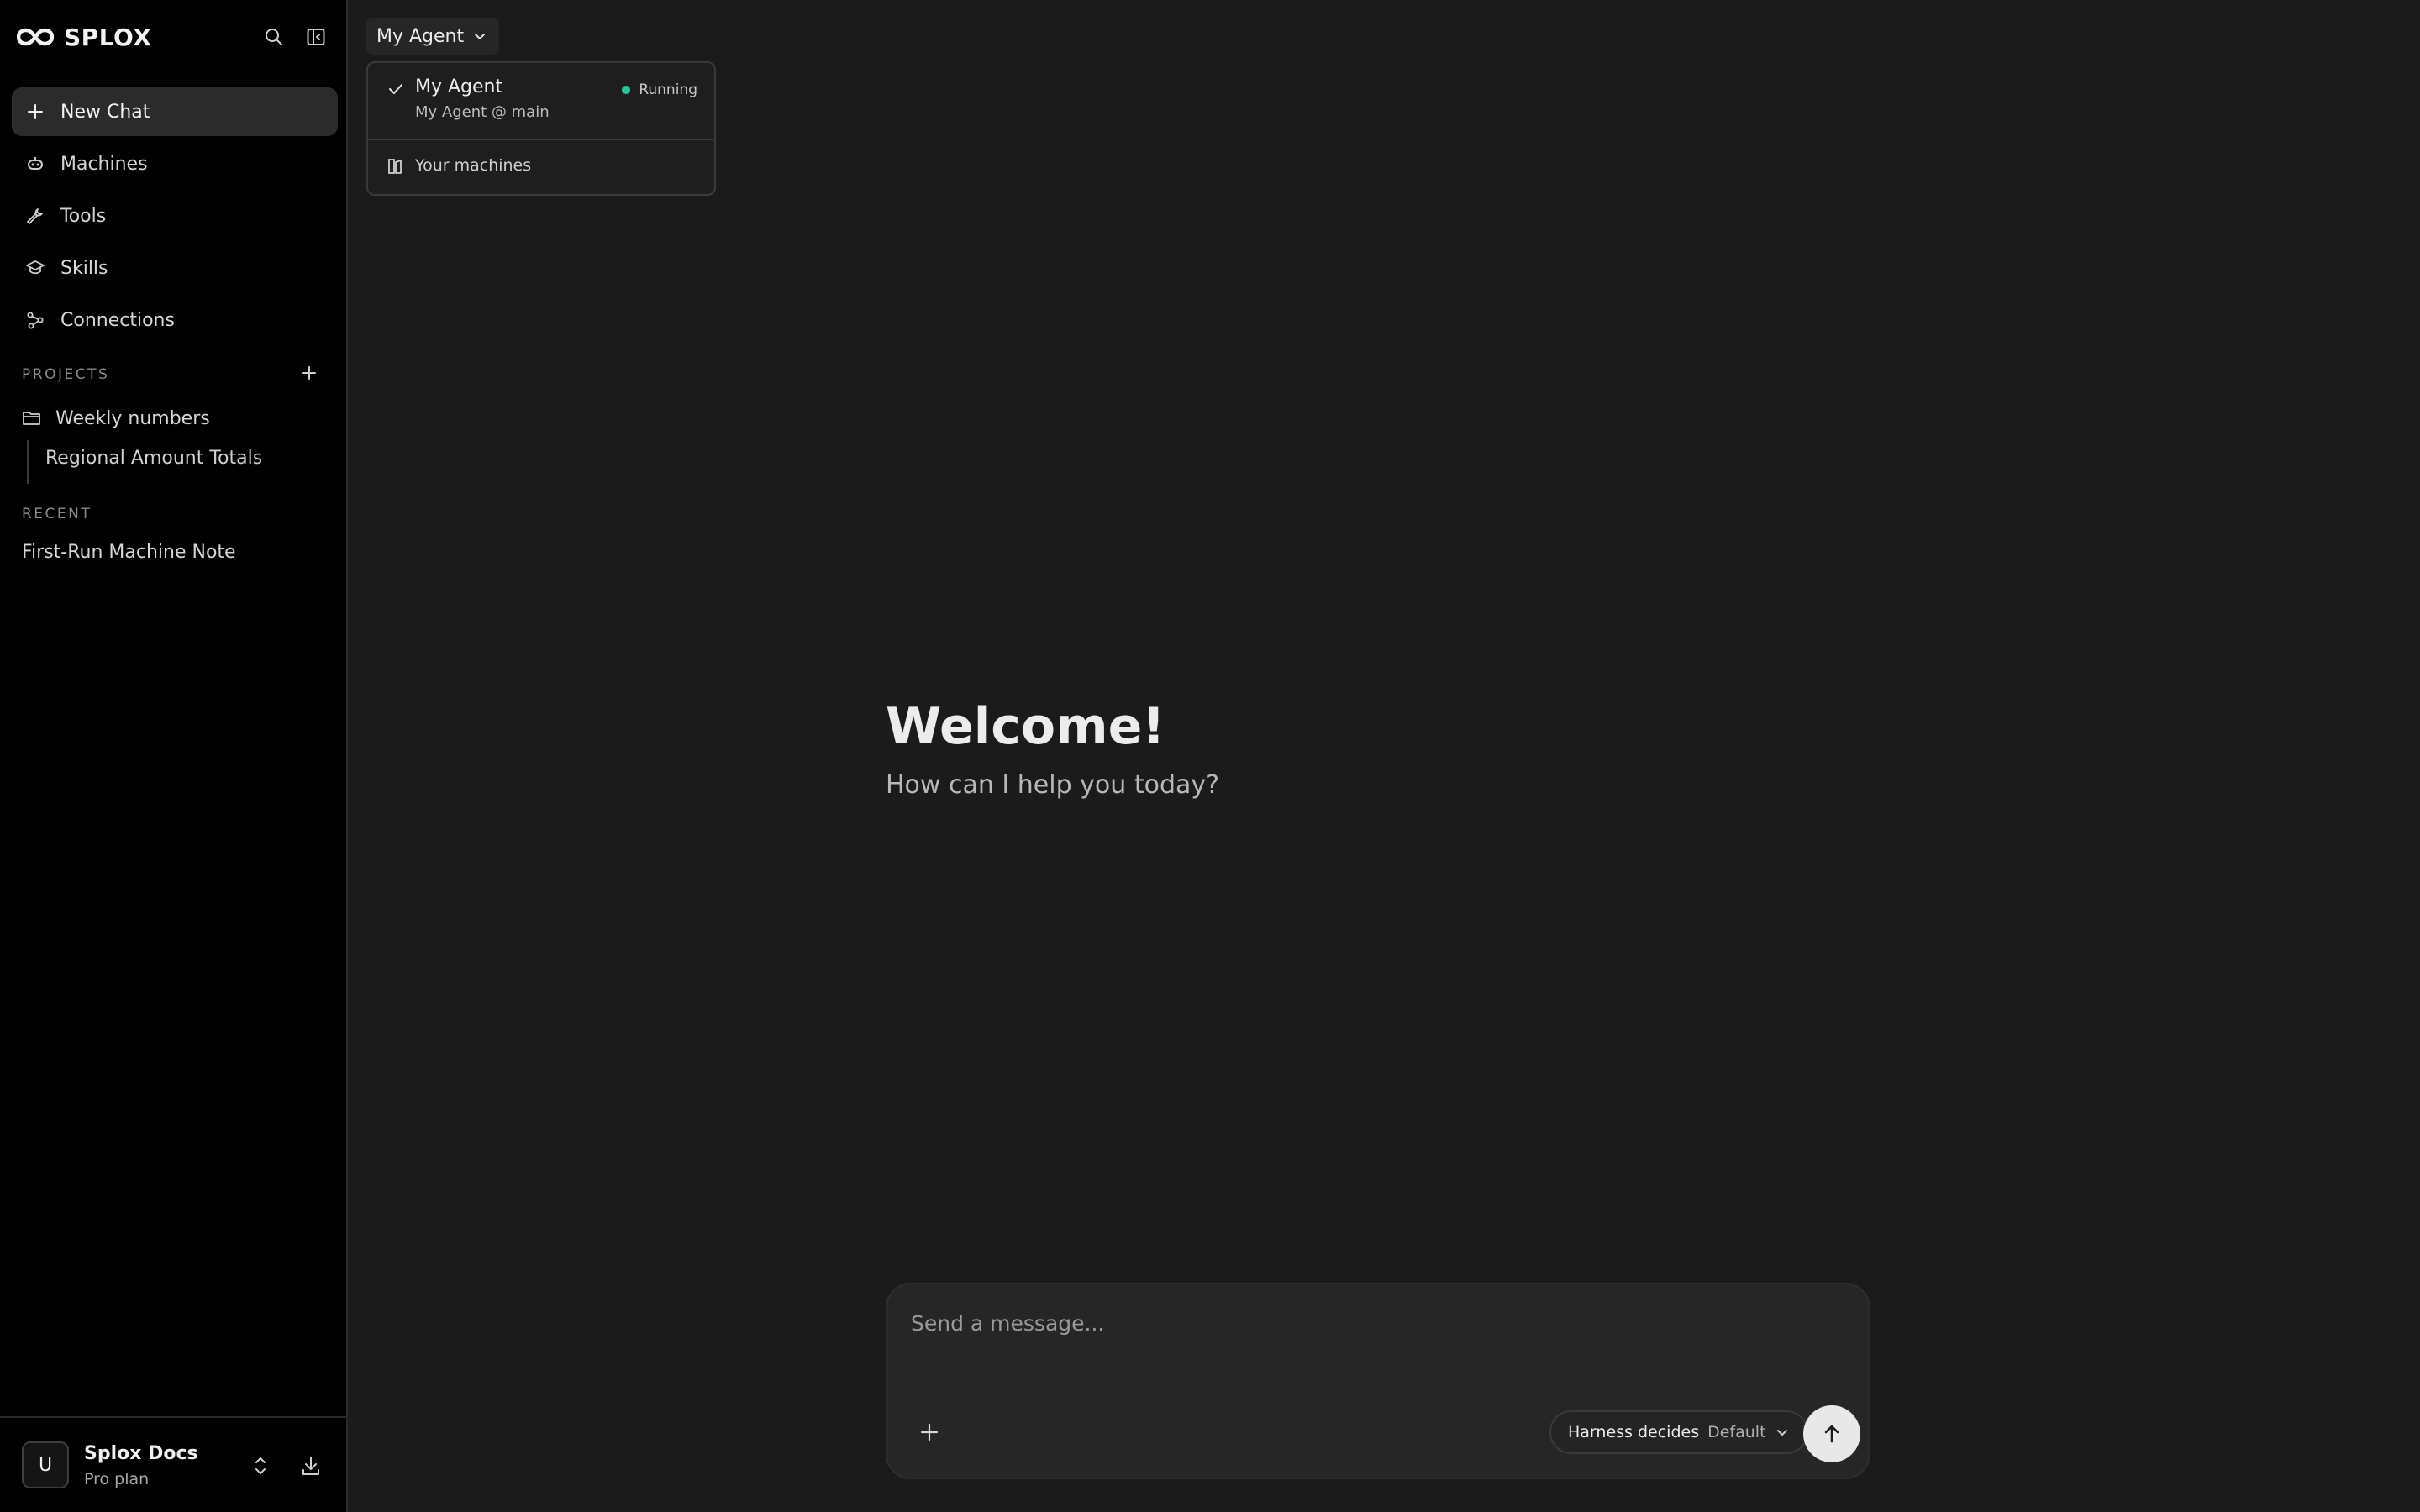 The width and height of the screenshot is (2420, 1512). What do you see at coordinates (31, 418) in the screenshot?
I see `folder-icon` at bounding box center [31, 418].